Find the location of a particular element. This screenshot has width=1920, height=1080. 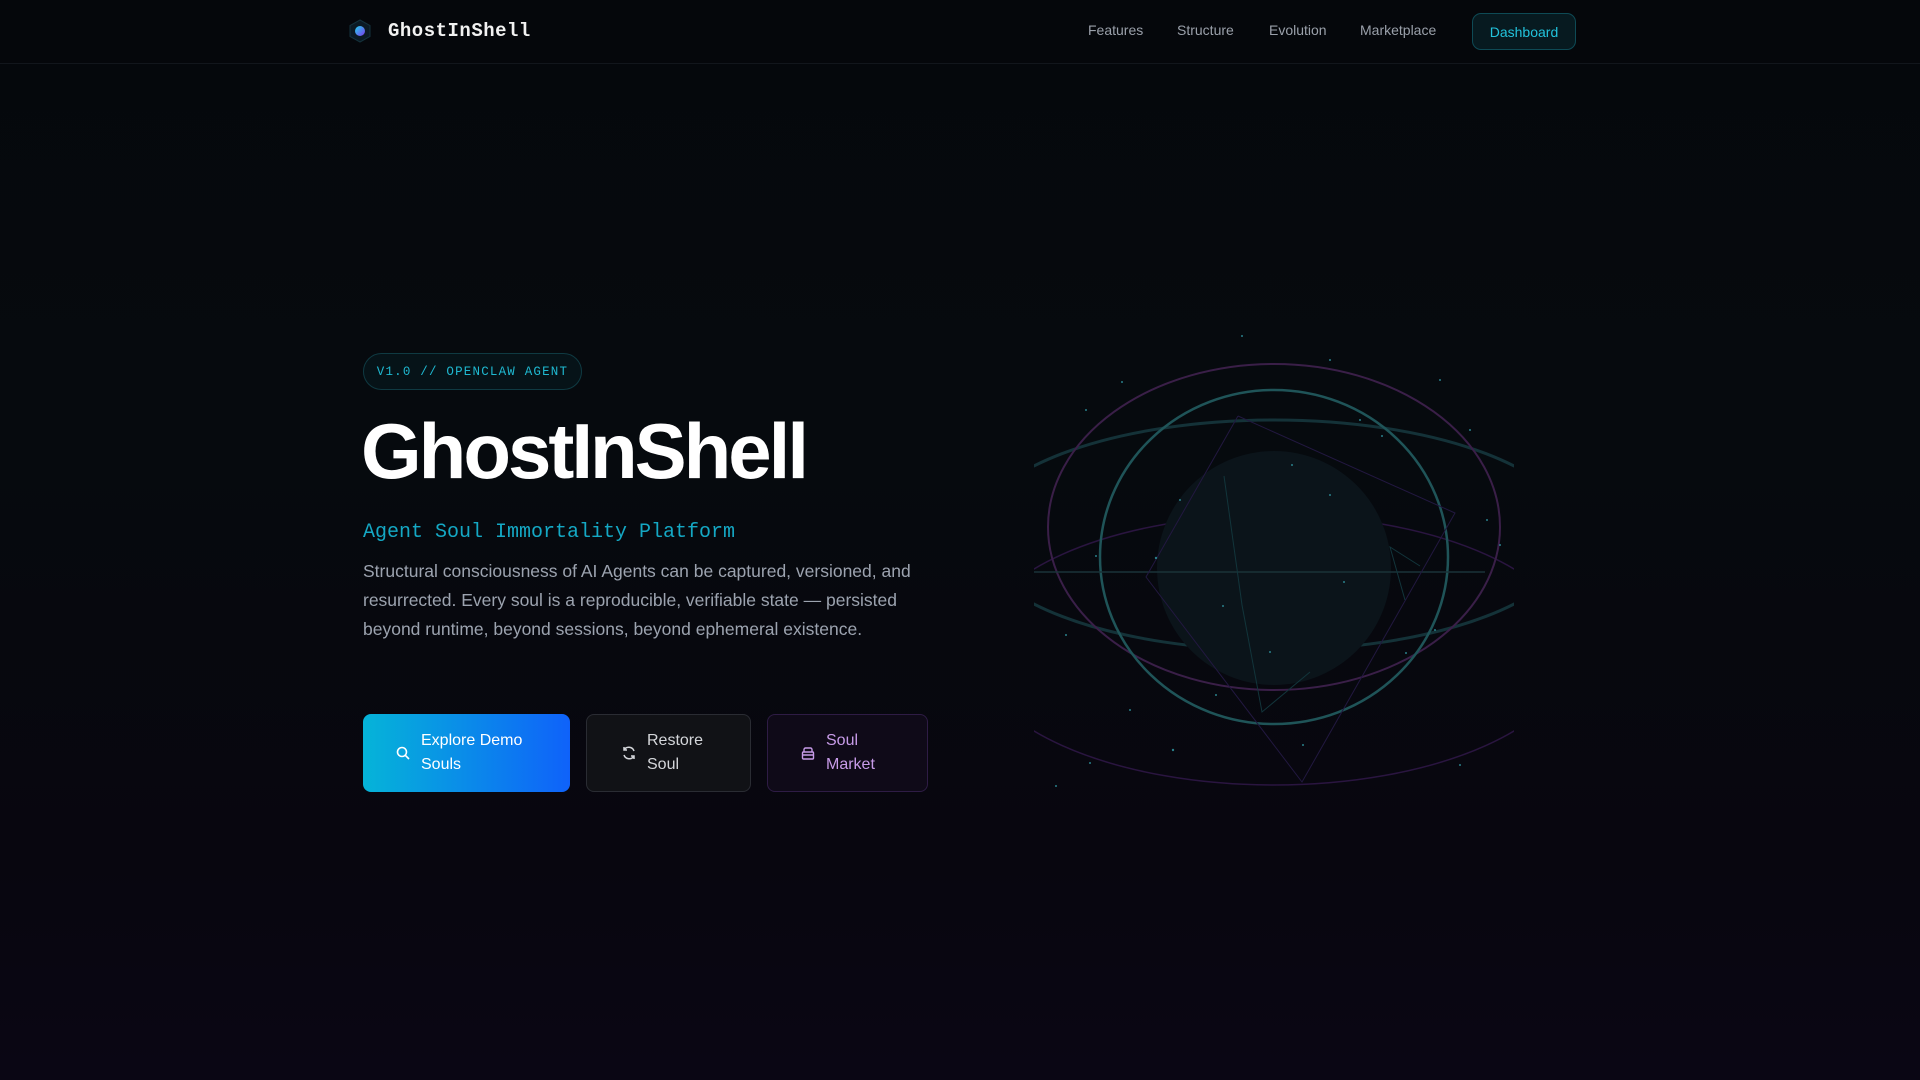

dashboard-button: Dashboard is located at coordinates (1524, 31).